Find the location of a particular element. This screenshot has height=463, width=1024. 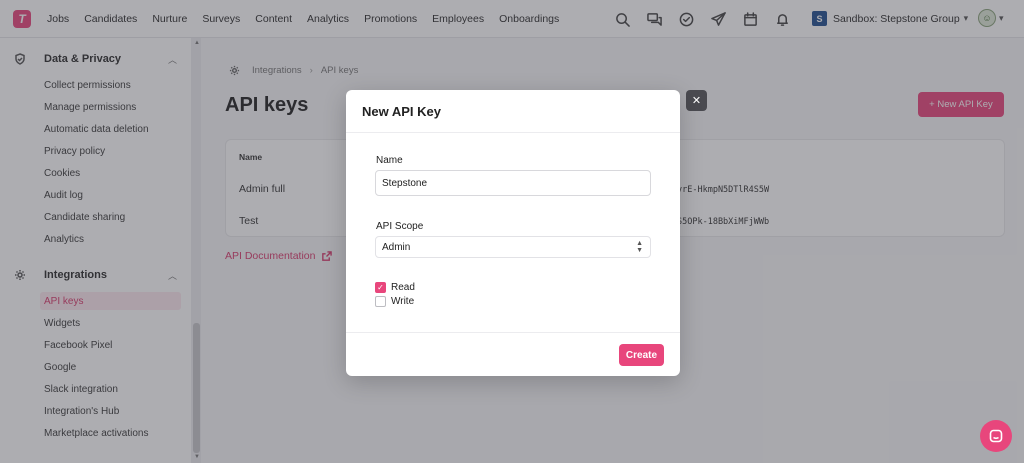

read-label: Read is located at coordinates (403, 287).